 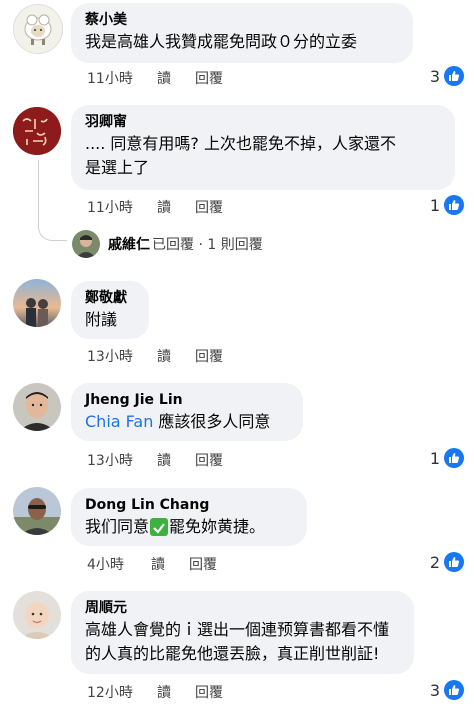 I want to click on comment-text: 附議, so click(x=101, y=319).